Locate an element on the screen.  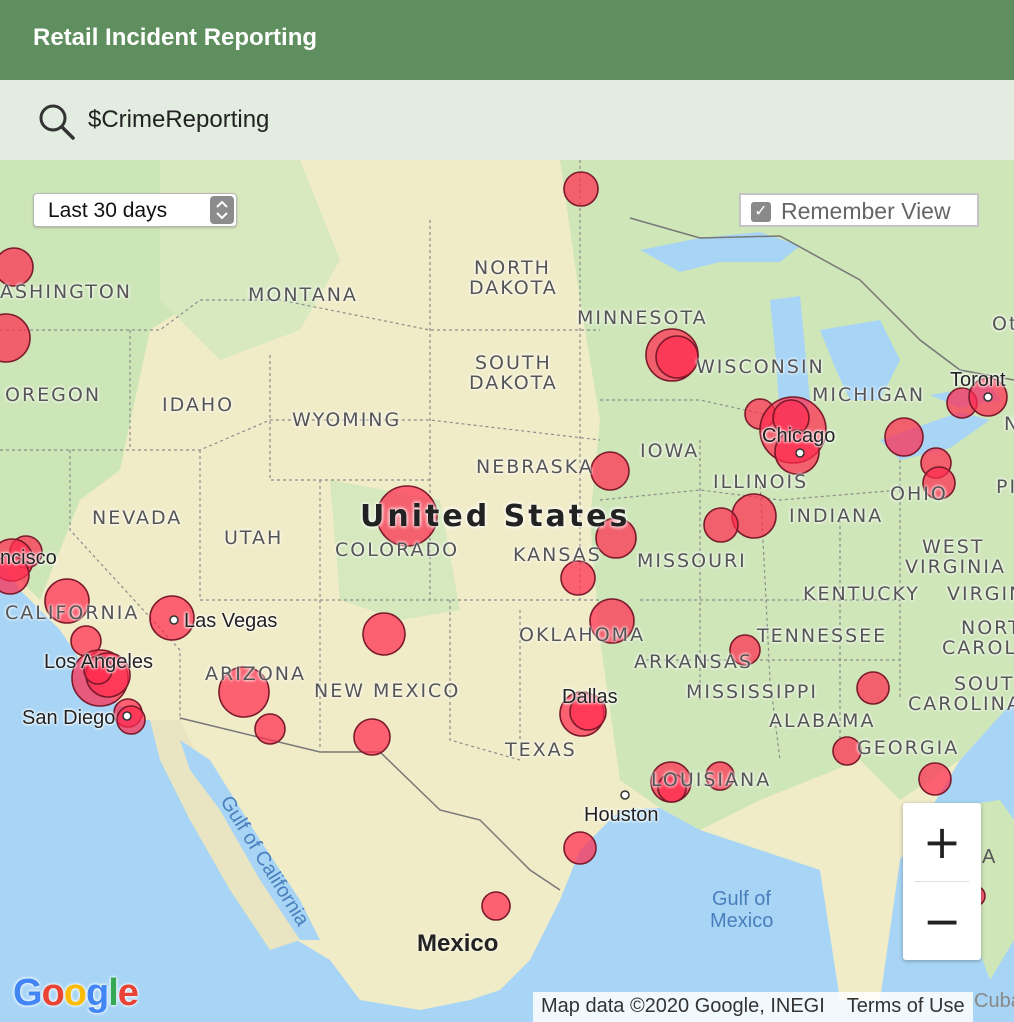
state-label-montana: MONTANA is located at coordinates (303, 295).